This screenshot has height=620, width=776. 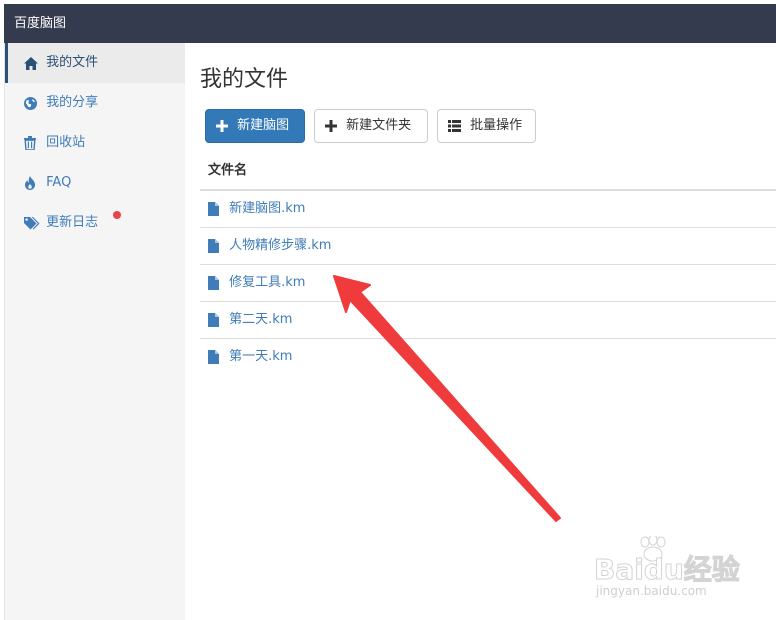 I want to click on sidebar-item-my-files: 我的文件, so click(x=95, y=63).